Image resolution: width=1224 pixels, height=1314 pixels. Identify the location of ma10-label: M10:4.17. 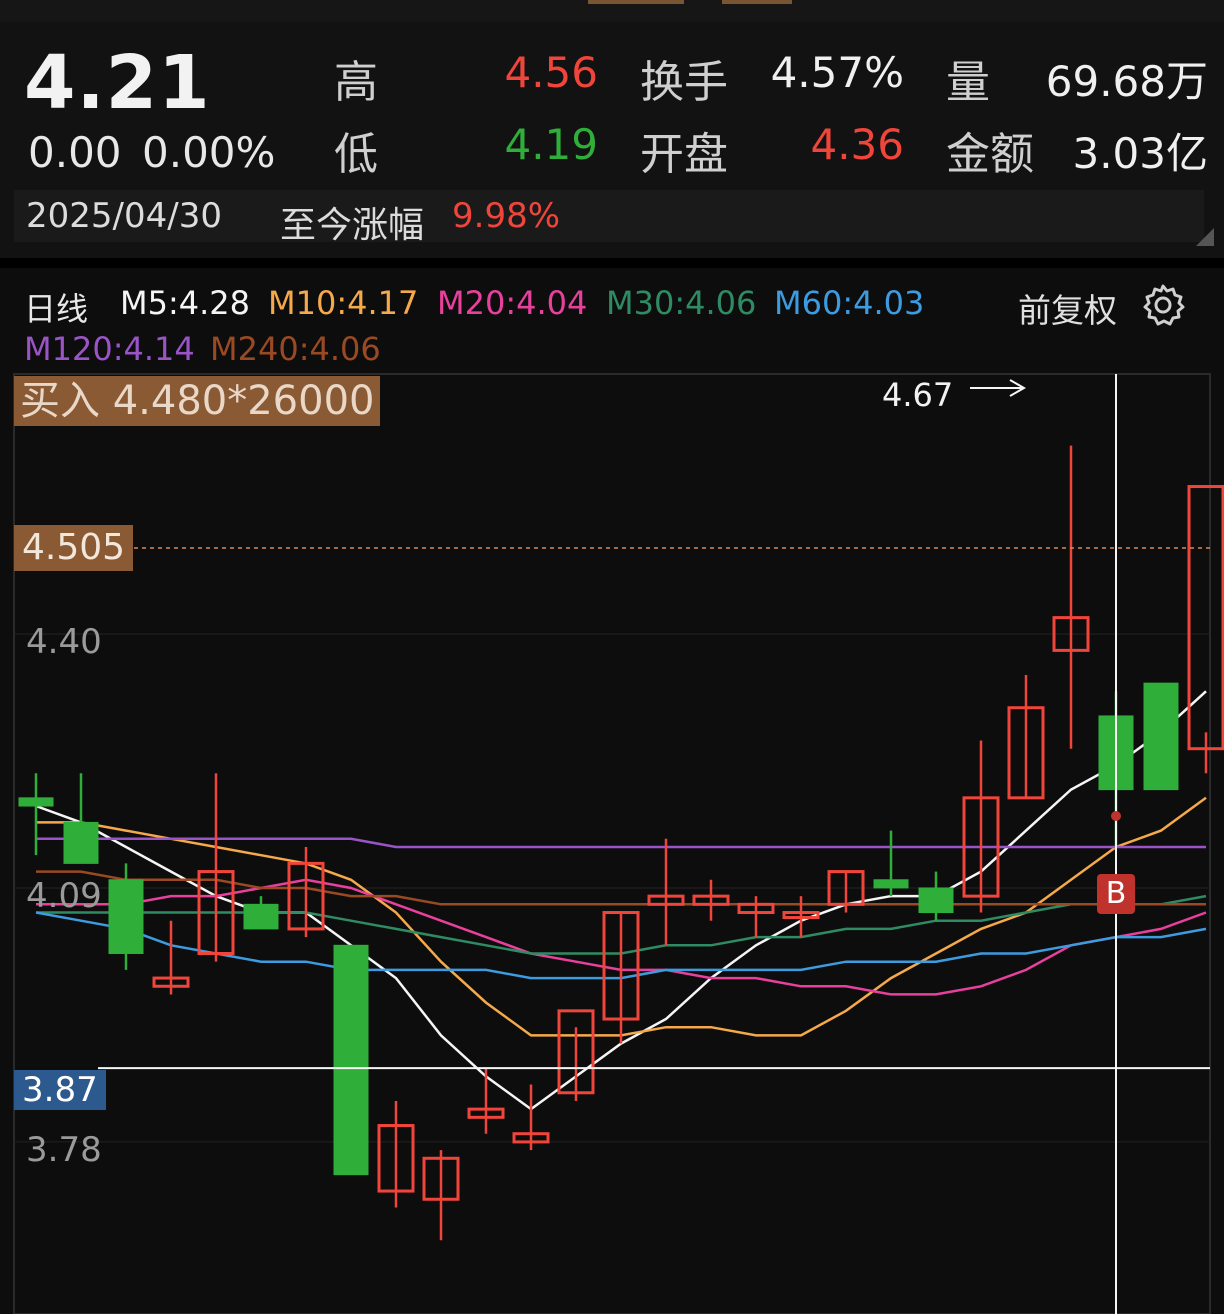
(343, 303).